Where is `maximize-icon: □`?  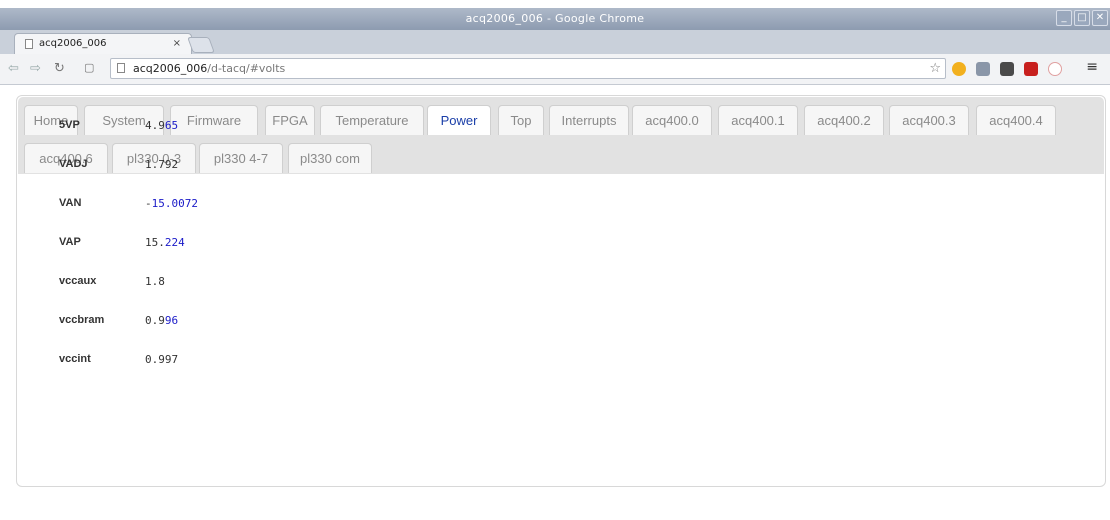 maximize-icon: □ is located at coordinates (1082, 18).